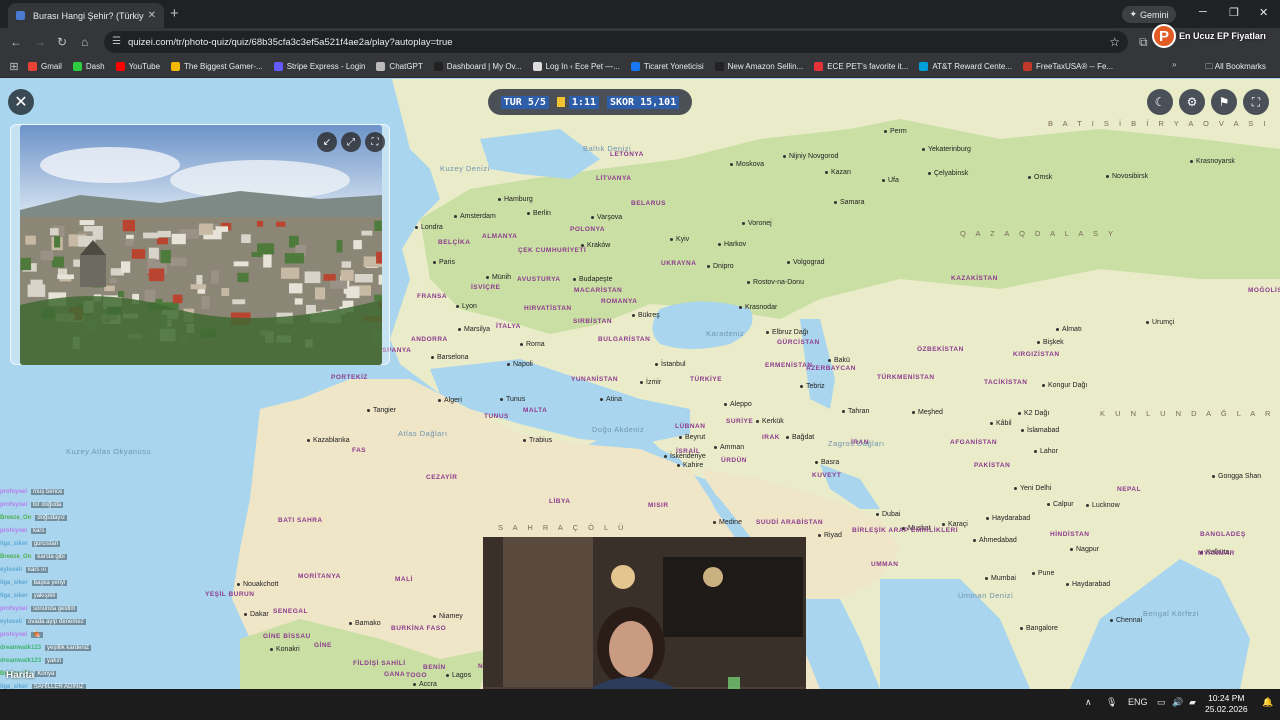 The width and height of the screenshot is (1280, 720). I want to click on country-label: AVUSTURYA, so click(539, 279).